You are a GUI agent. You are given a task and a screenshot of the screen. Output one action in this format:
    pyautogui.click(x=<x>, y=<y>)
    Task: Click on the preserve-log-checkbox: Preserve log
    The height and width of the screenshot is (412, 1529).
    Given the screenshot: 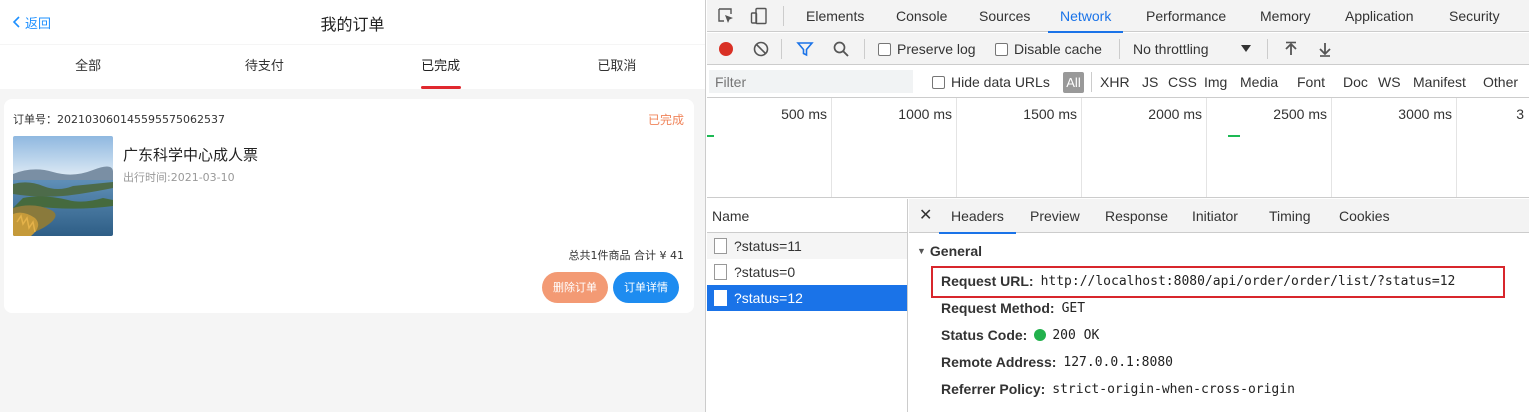 What is the action you would take?
    pyautogui.click(x=927, y=49)
    